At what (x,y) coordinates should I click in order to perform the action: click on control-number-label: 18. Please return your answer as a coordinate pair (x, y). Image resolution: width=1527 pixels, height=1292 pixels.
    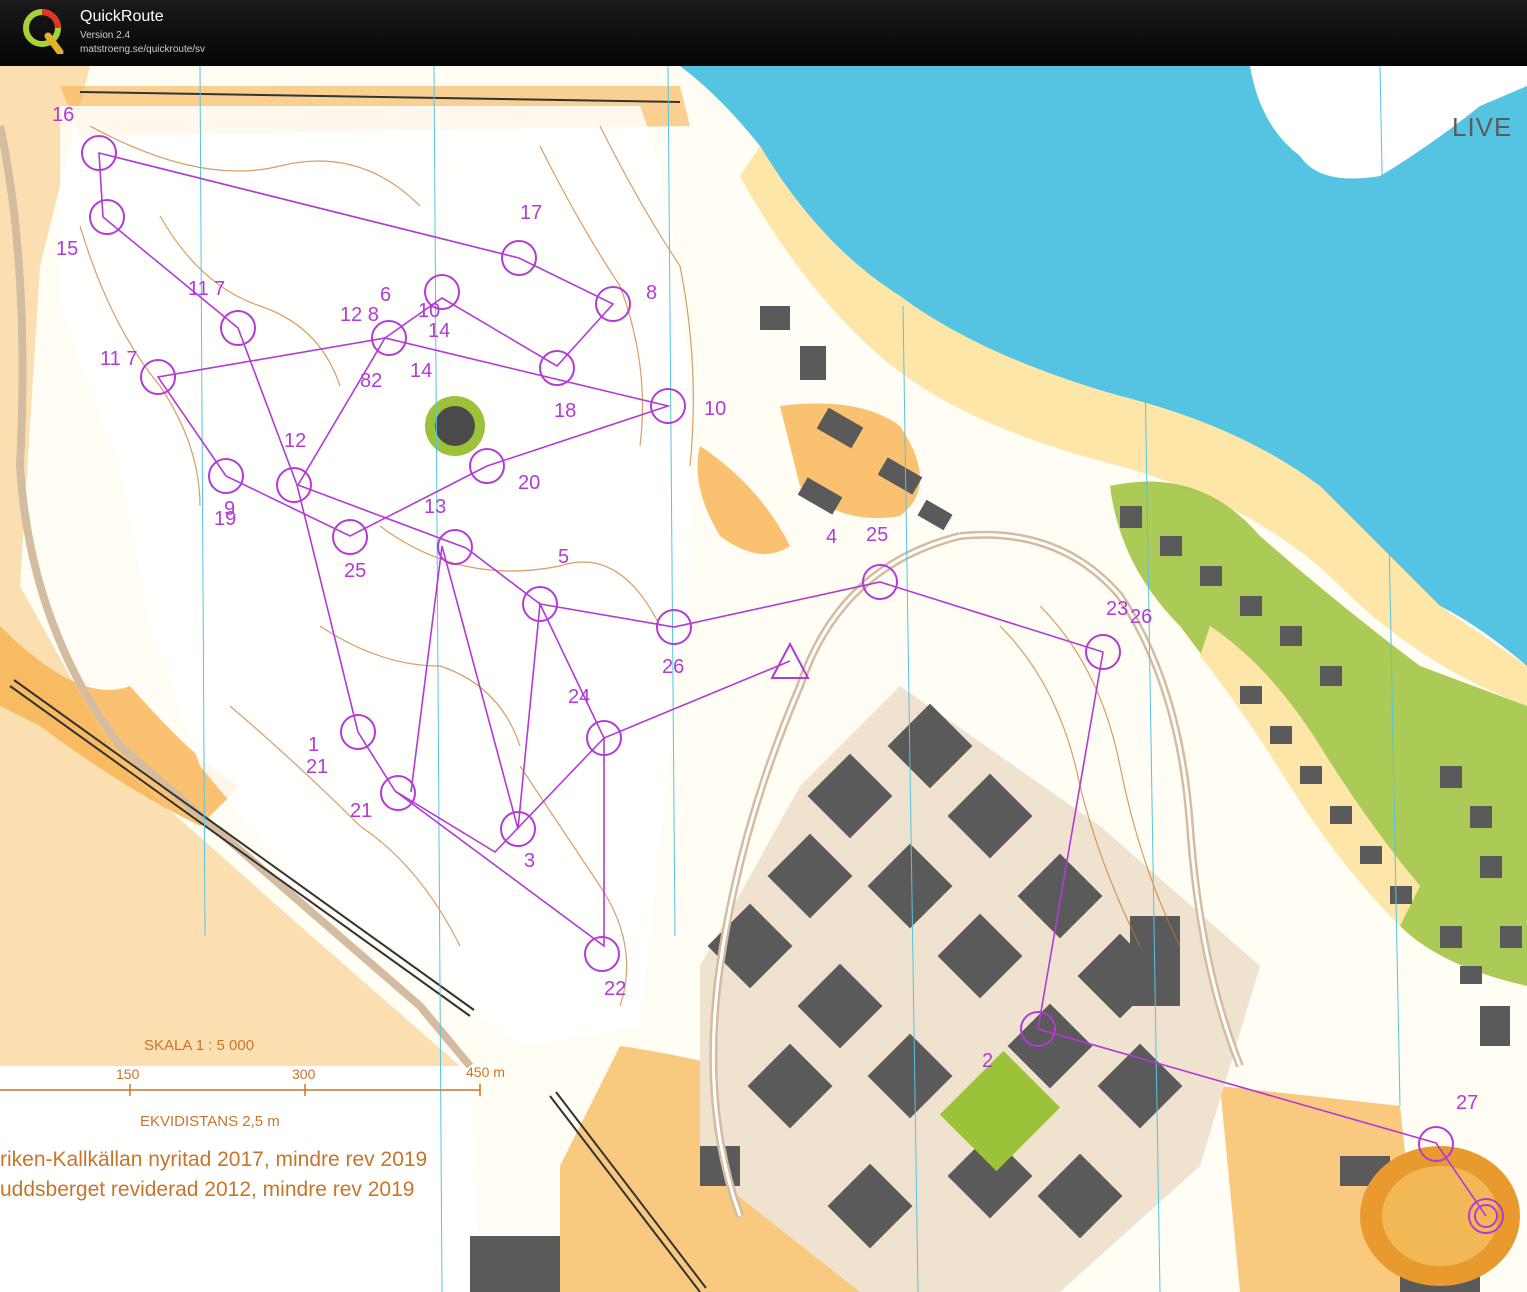
    Looking at the image, I should click on (565, 411).